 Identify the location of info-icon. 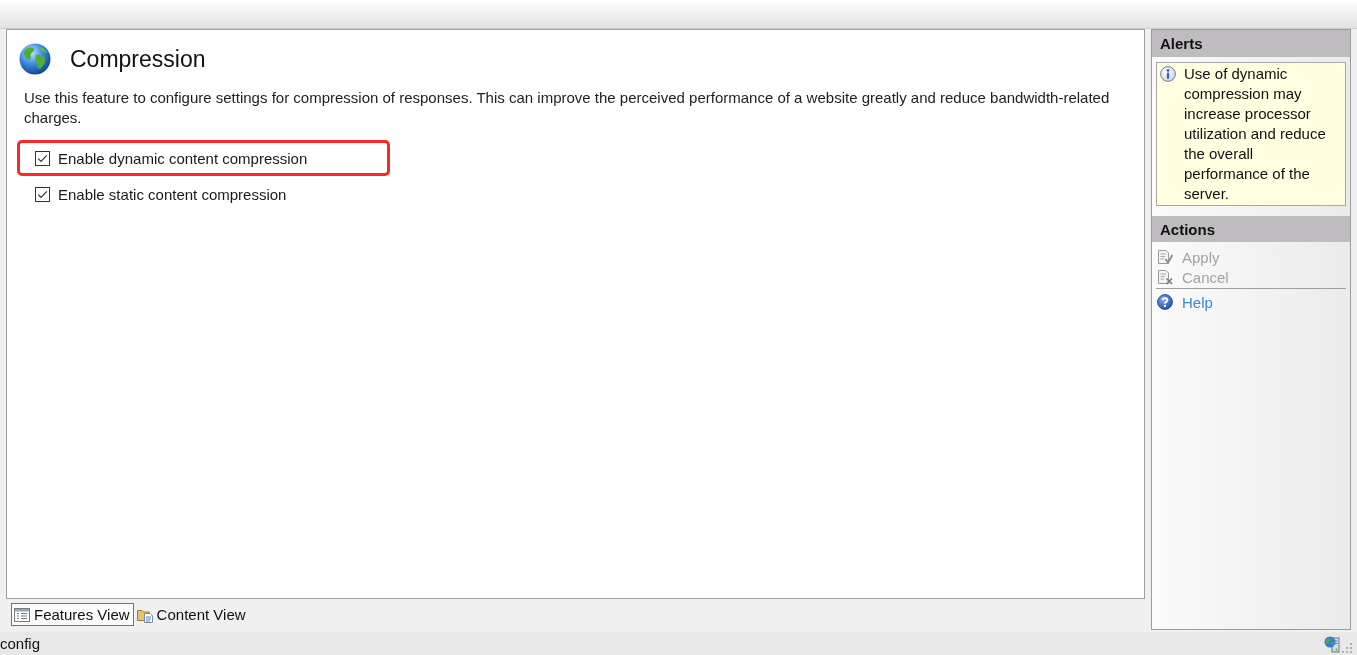
(1168, 74).